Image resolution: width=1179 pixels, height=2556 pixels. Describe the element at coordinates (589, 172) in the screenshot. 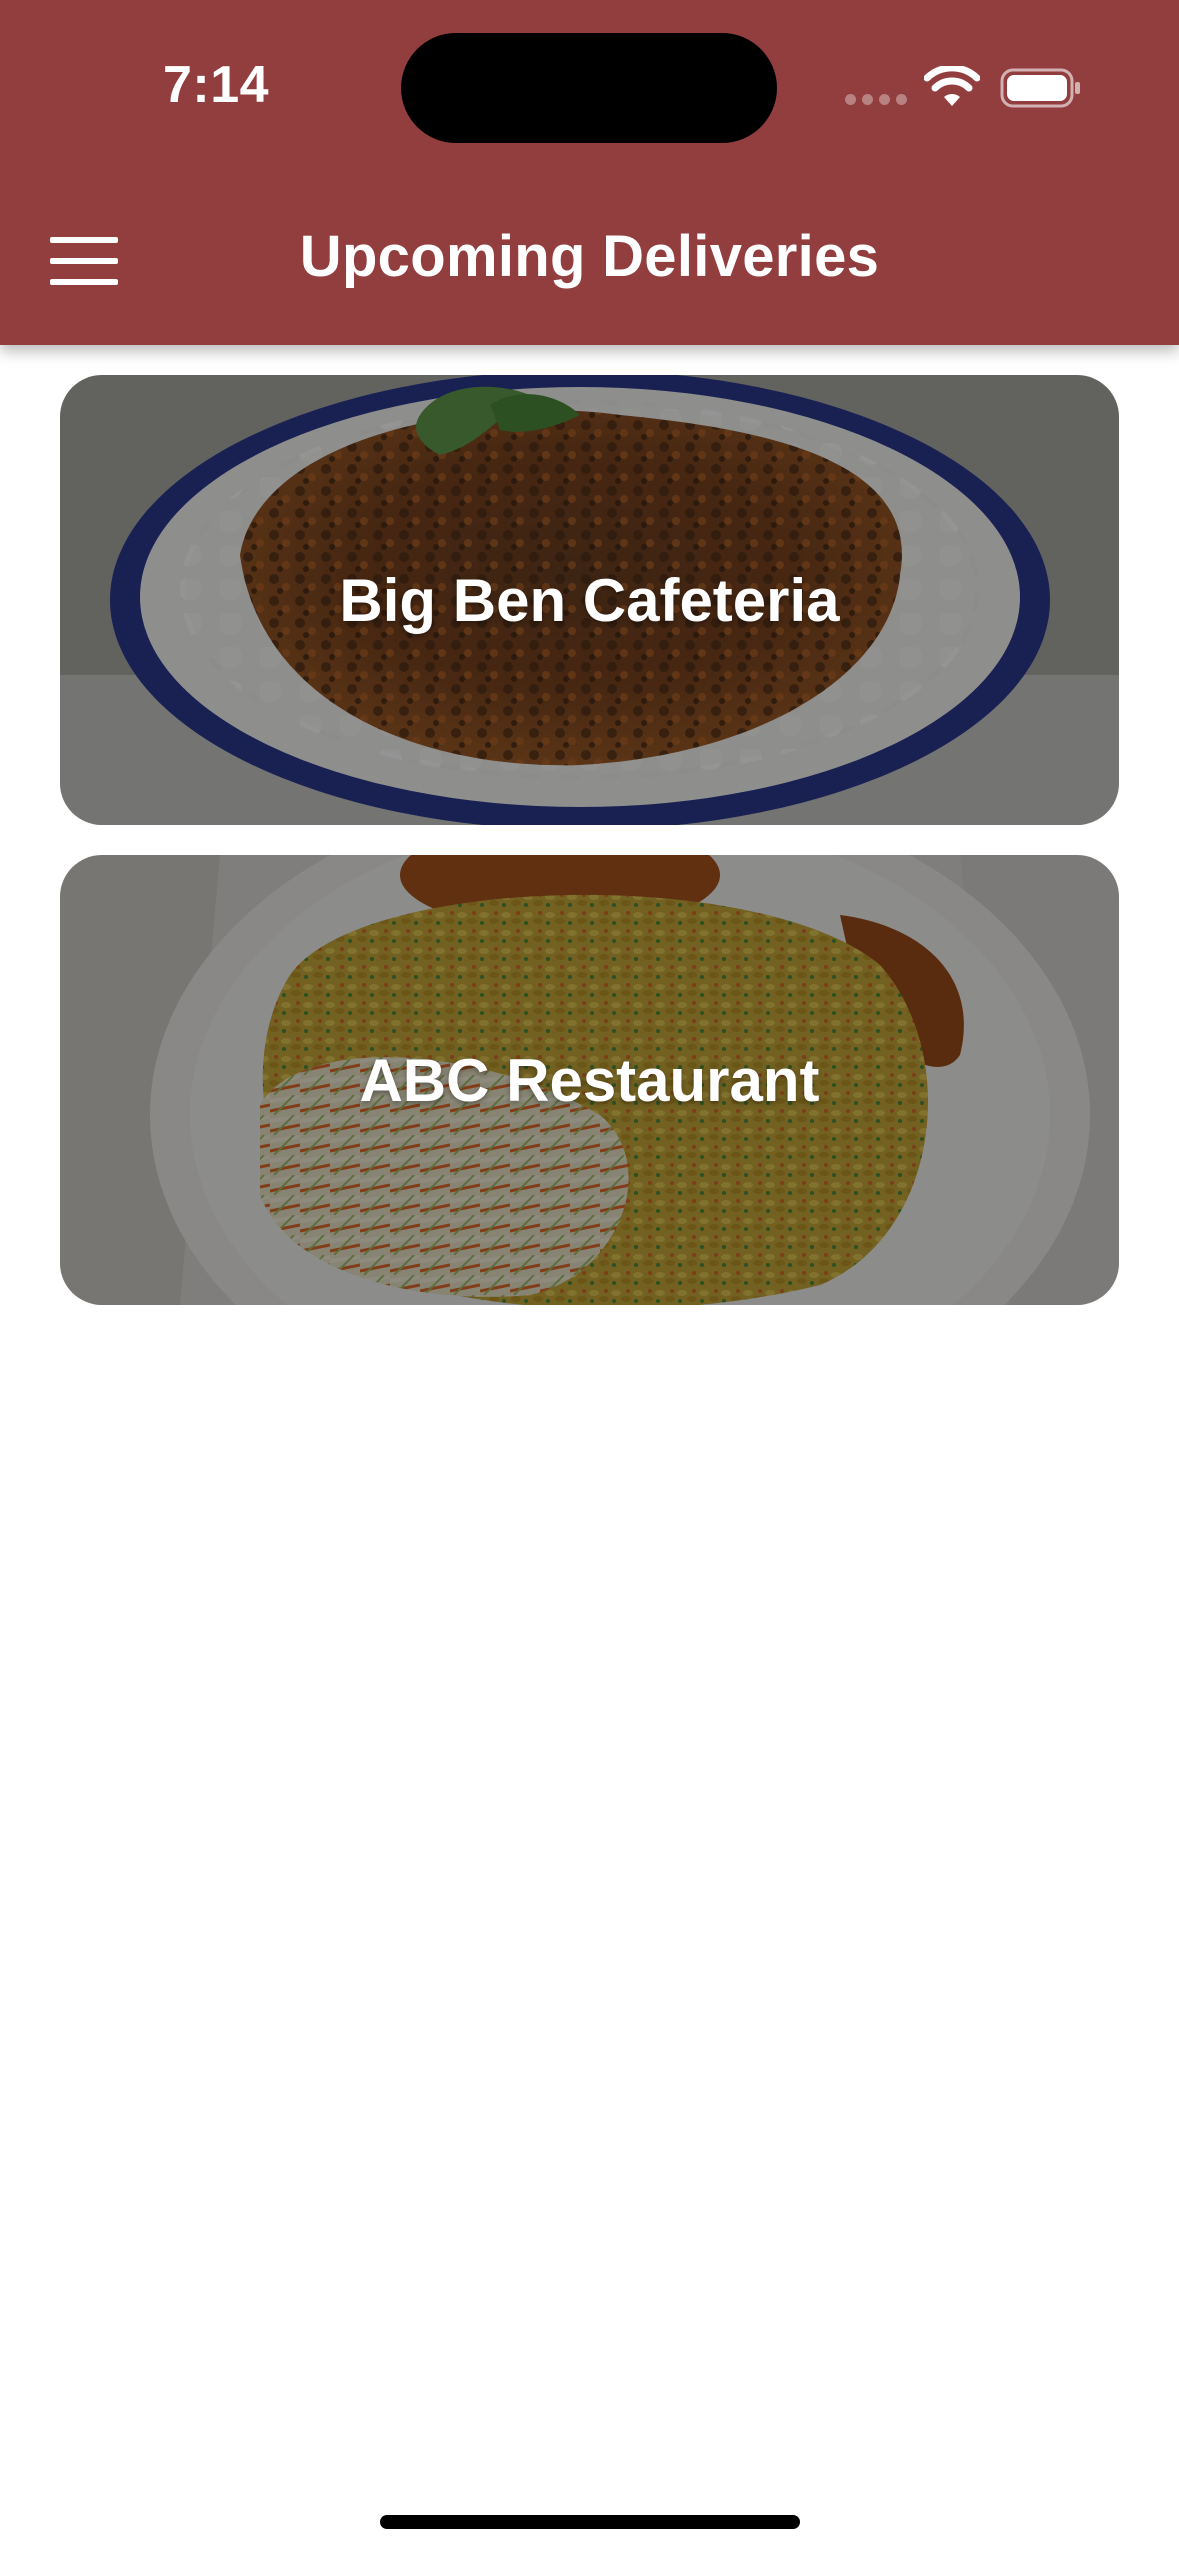

I see `app-header: 7:14 Upcoming Deliveries` at that location.